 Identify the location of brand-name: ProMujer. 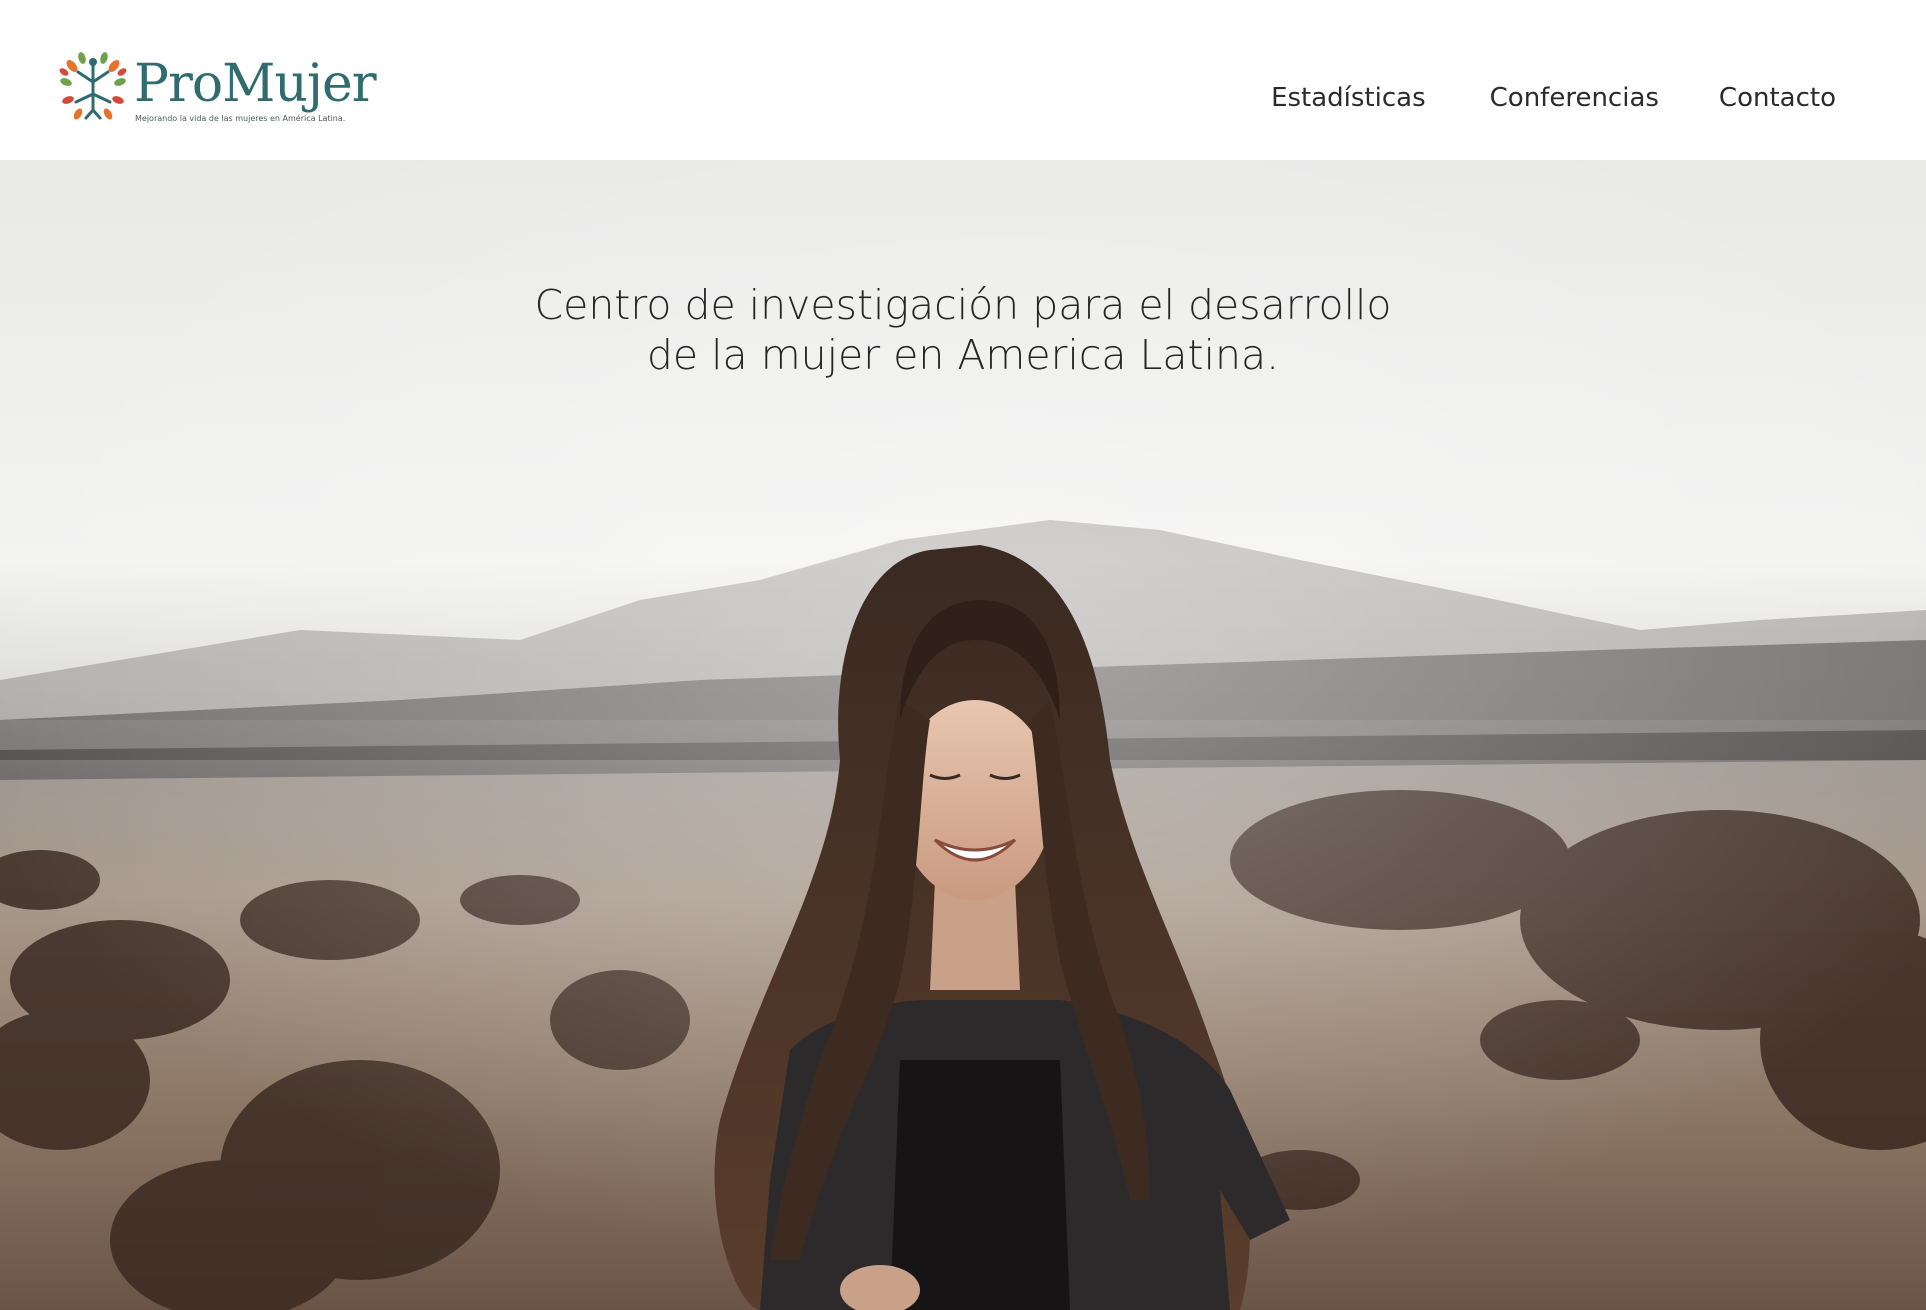
(255, 84).